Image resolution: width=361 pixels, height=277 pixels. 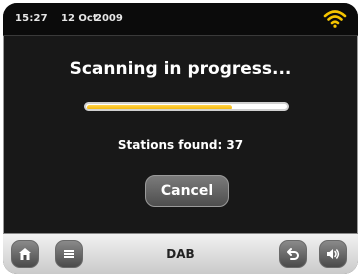 What do you see at coordinates (109, 18) in the screenshot?
I see `year-display: 2009` at bounding box center [109, 18].